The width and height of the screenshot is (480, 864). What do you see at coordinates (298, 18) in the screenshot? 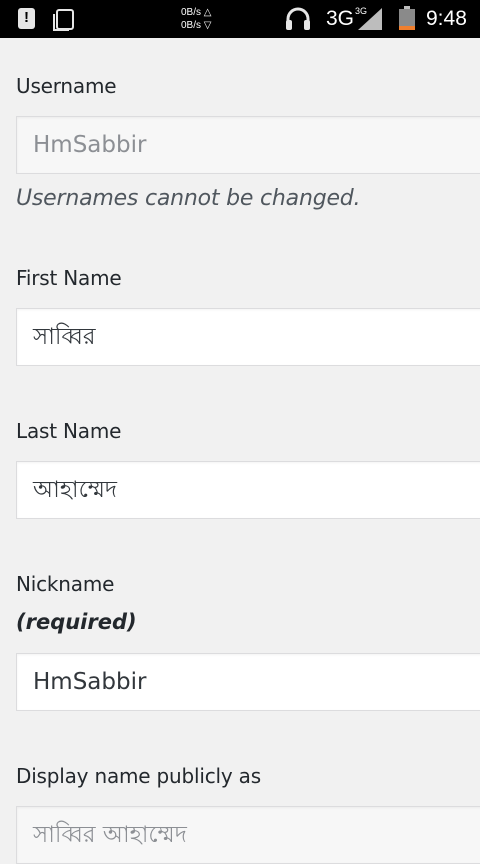
I see `headset-icon` at bounding box center [298, 18].